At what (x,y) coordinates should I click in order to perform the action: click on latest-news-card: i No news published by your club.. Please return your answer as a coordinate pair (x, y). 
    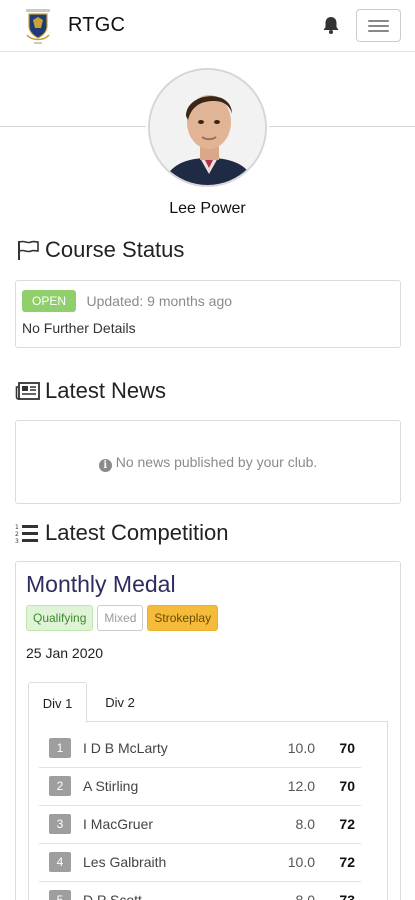
    Looking at the image, I should click on (208, 462).